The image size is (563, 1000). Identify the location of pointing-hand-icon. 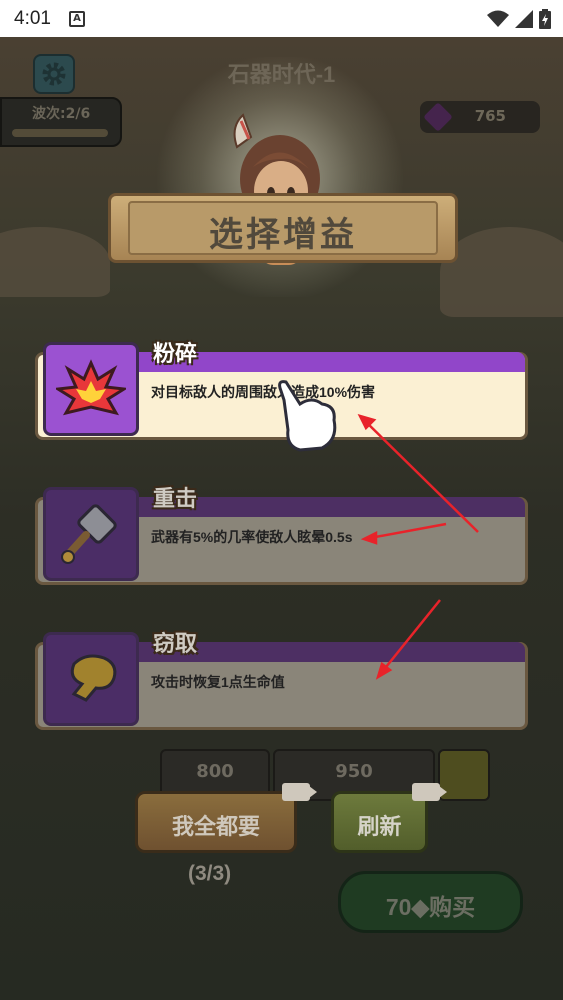
(307, 416).